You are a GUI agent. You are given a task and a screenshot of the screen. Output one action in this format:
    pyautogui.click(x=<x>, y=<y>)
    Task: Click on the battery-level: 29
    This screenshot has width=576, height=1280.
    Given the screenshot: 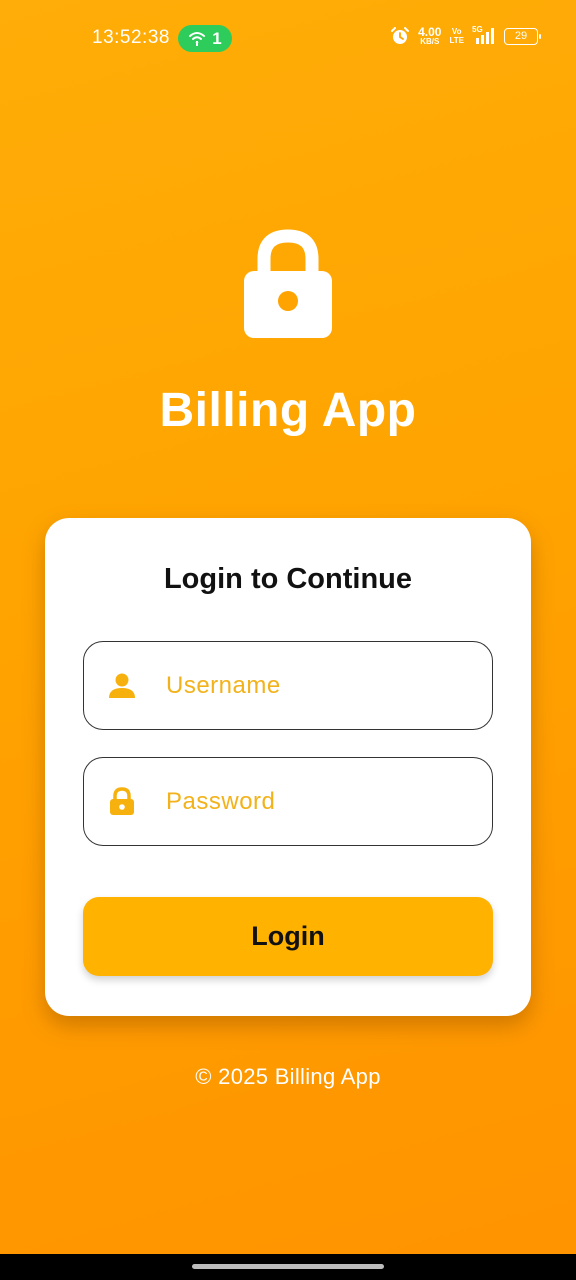 What is the action you would take?
    pyautogui.click(x=521, y=36)
    